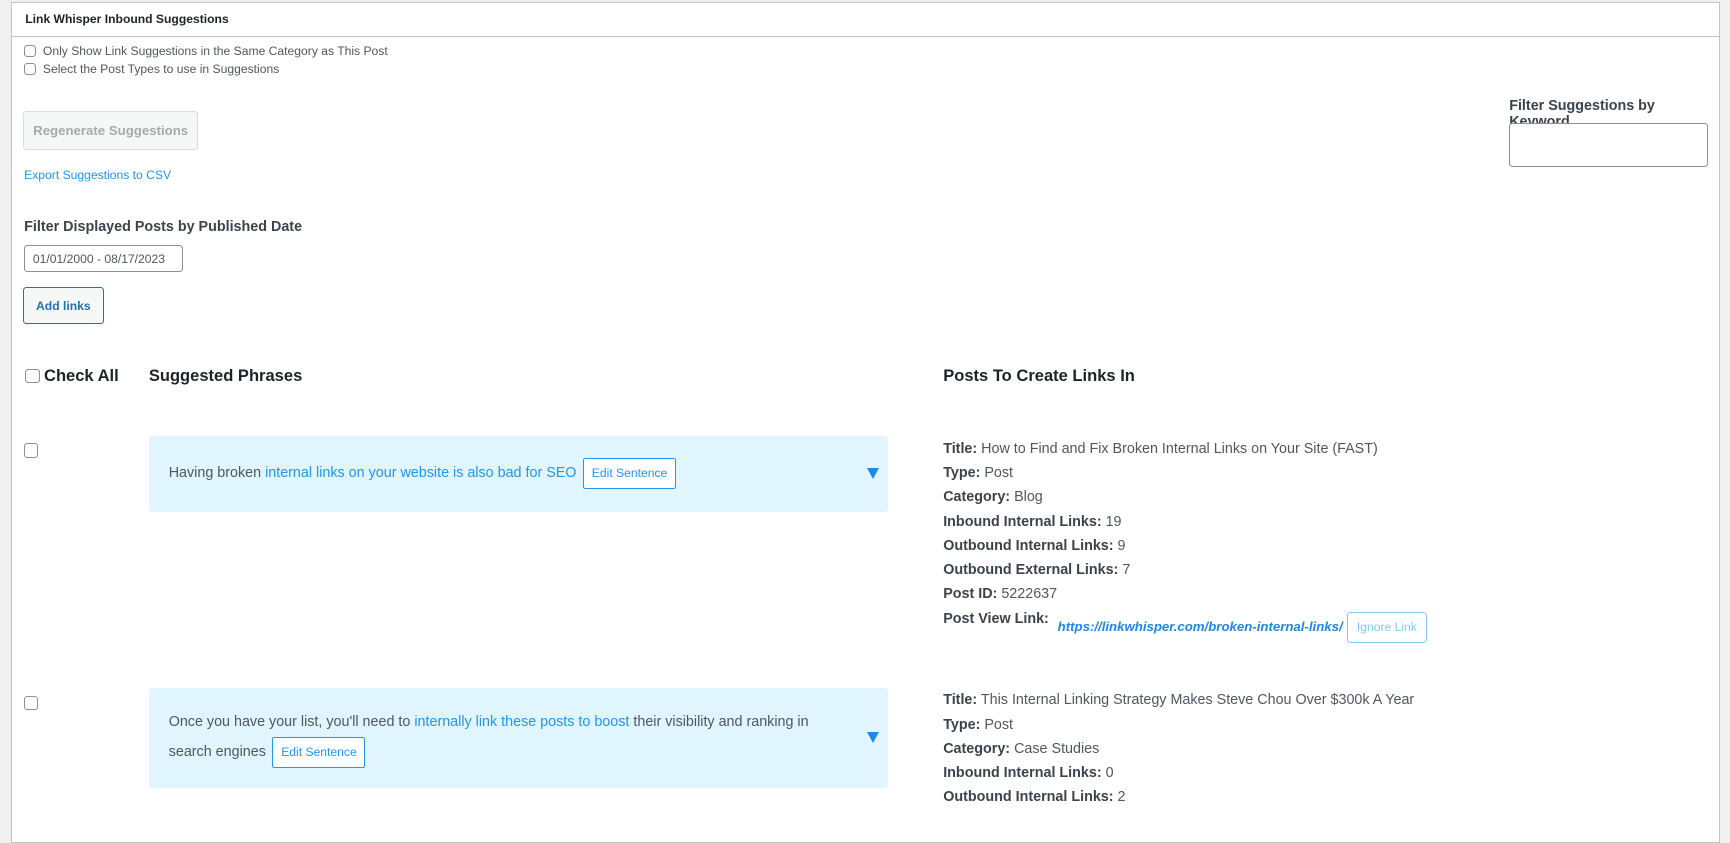 The width and height of the screenshot is (1730, 843). What do you see at coordinates (1109, 773) in the screenshot?
I see `inbound-count: 0` at bounding box center [1109, 773].